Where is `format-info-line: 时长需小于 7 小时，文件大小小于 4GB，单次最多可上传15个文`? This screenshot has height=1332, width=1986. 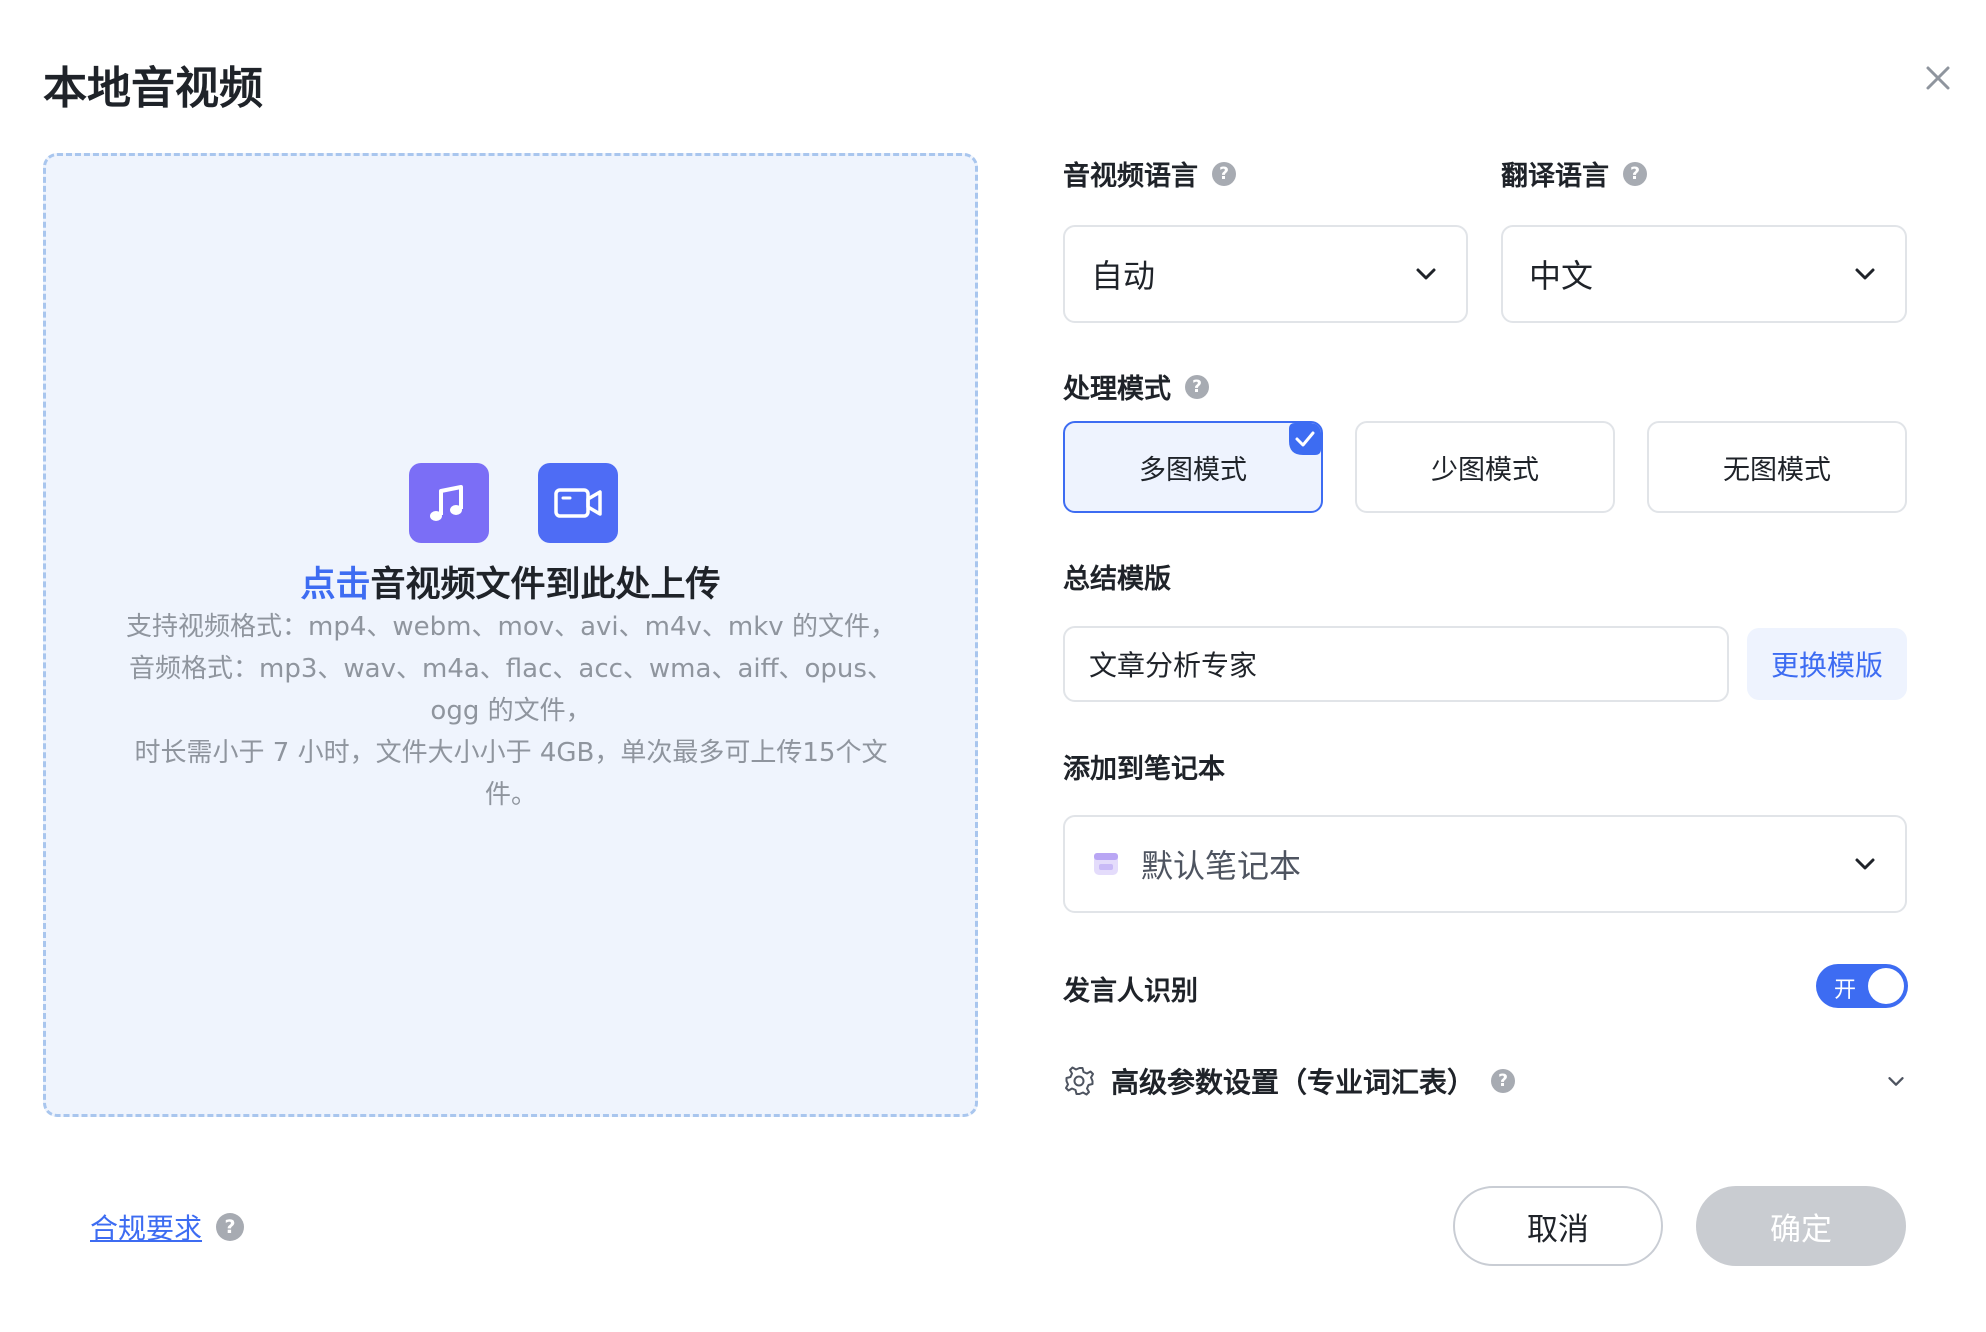 format-info-line: 时长需小于 7 小时，文件大小小于 4GB，单次最多可上传15个文 is located at coordinates (511, 753).